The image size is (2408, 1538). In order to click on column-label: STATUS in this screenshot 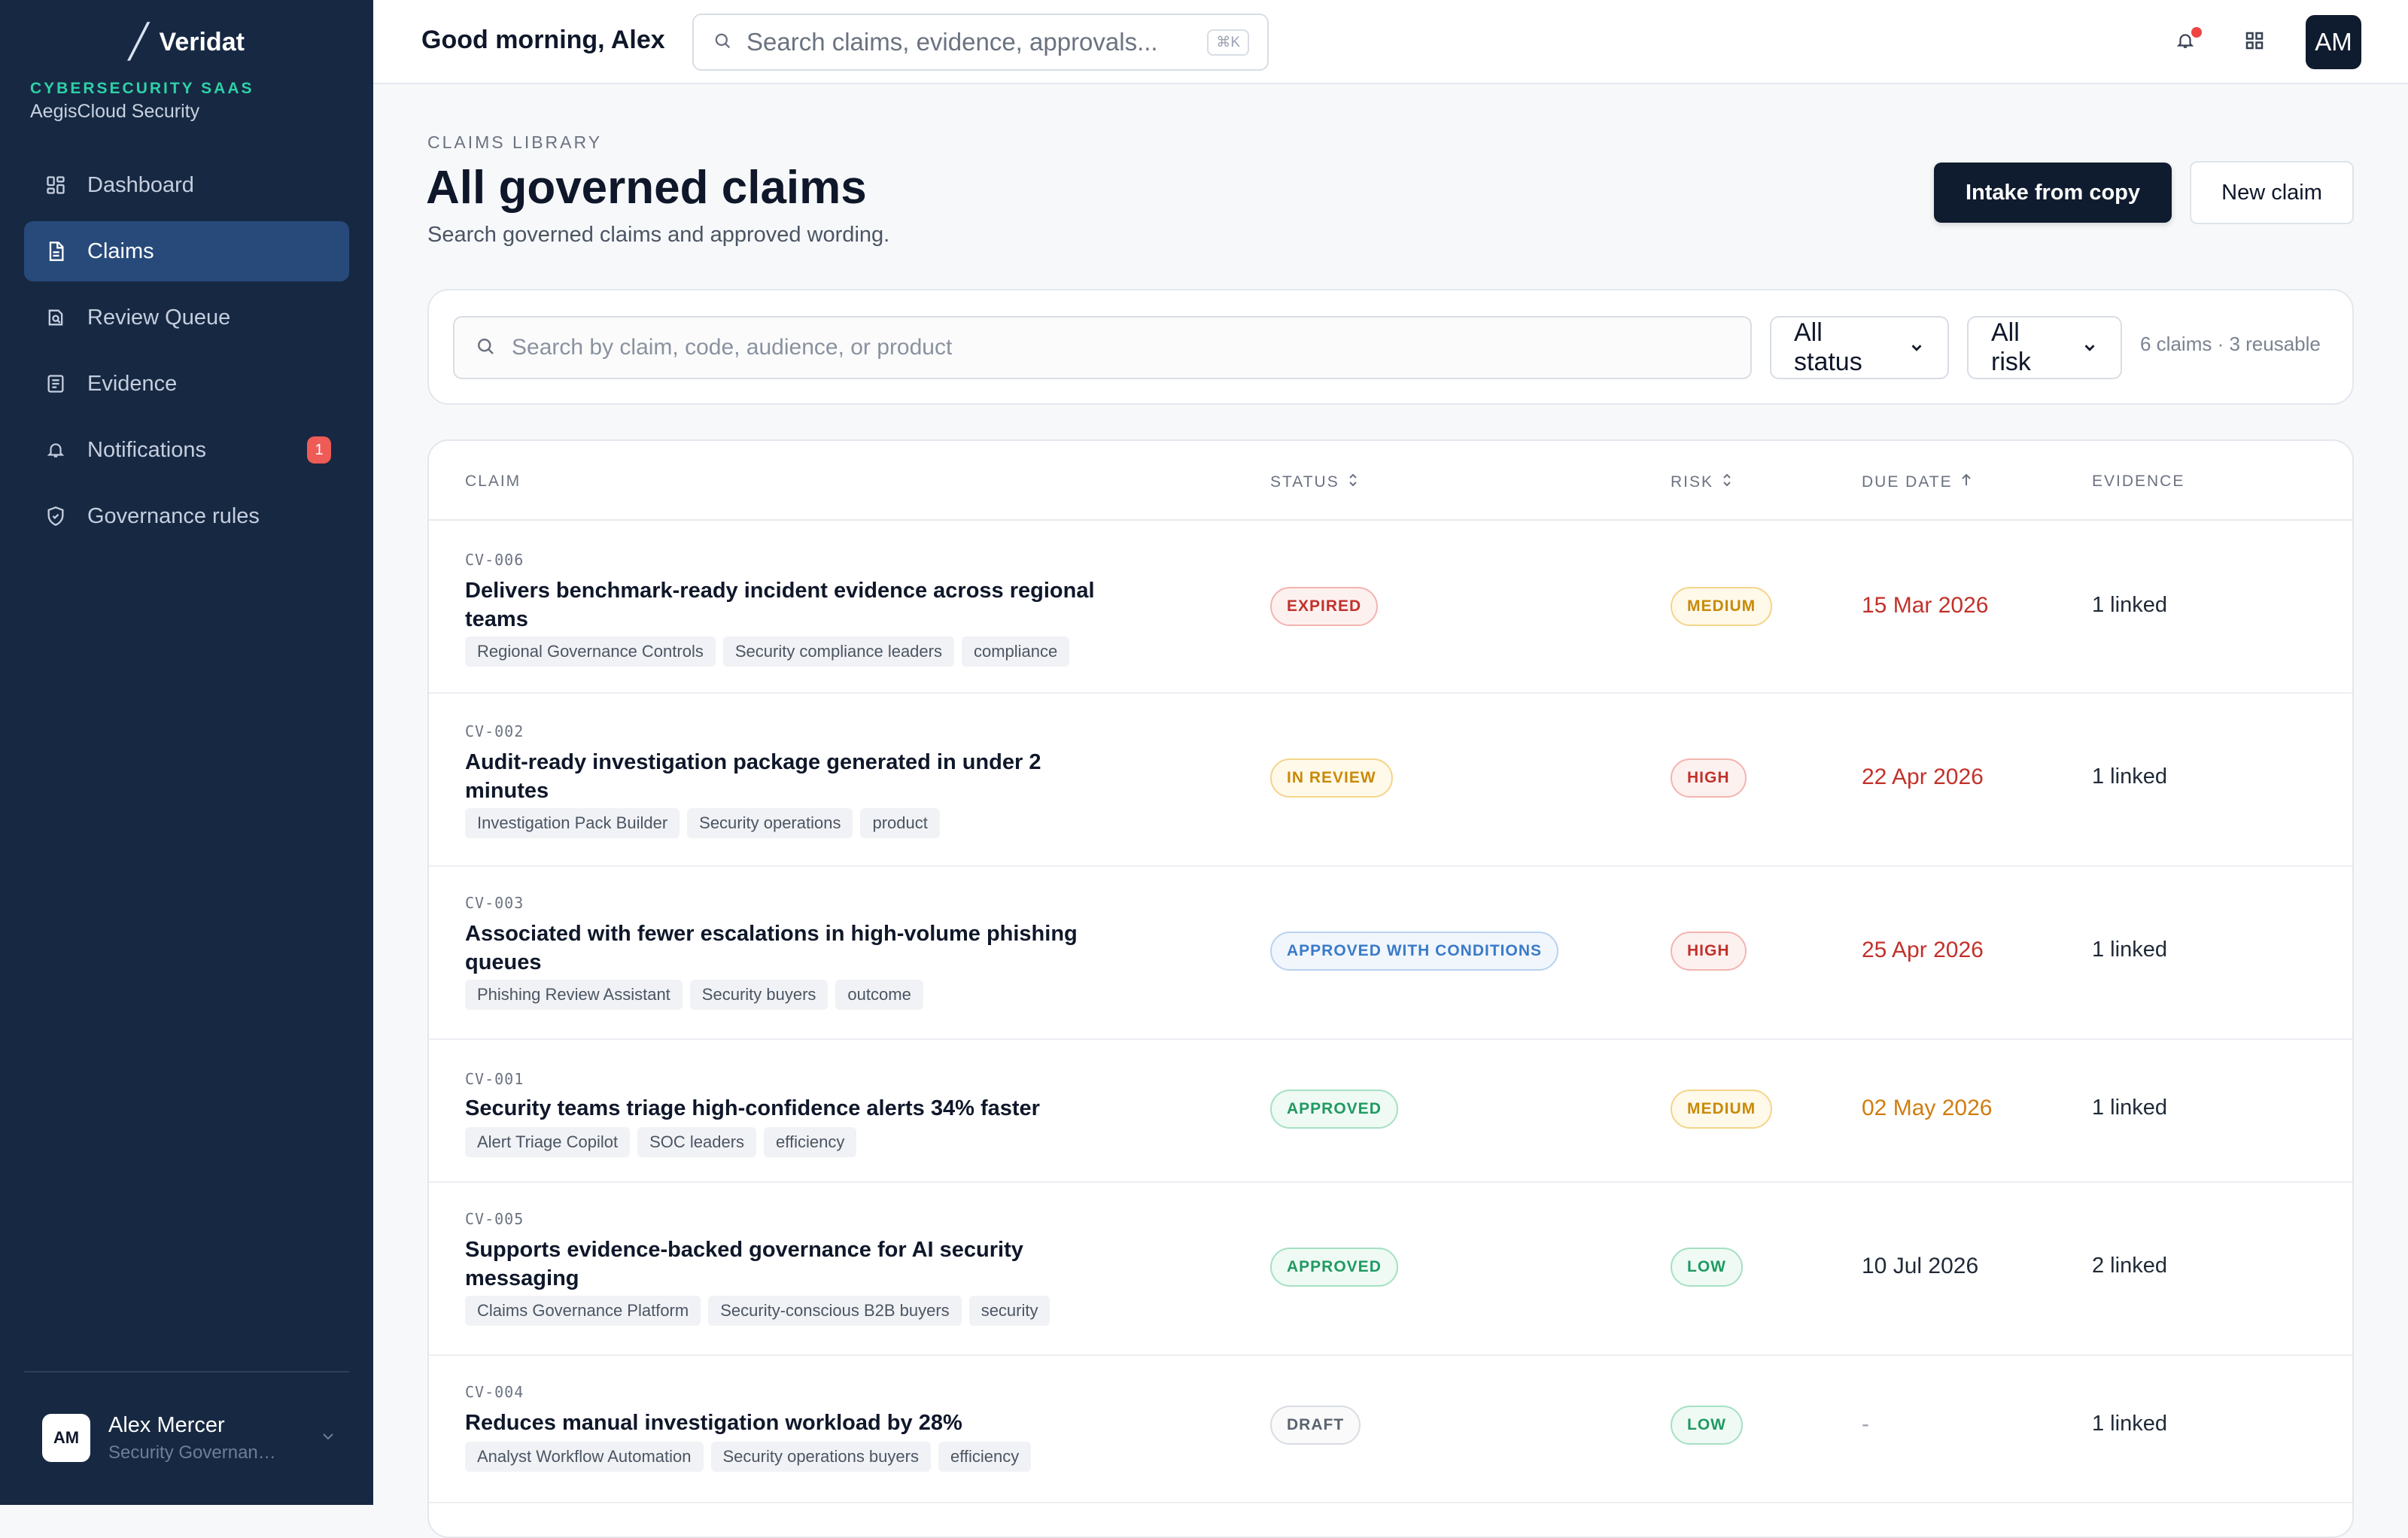, I will do `click(1304, 482)`.